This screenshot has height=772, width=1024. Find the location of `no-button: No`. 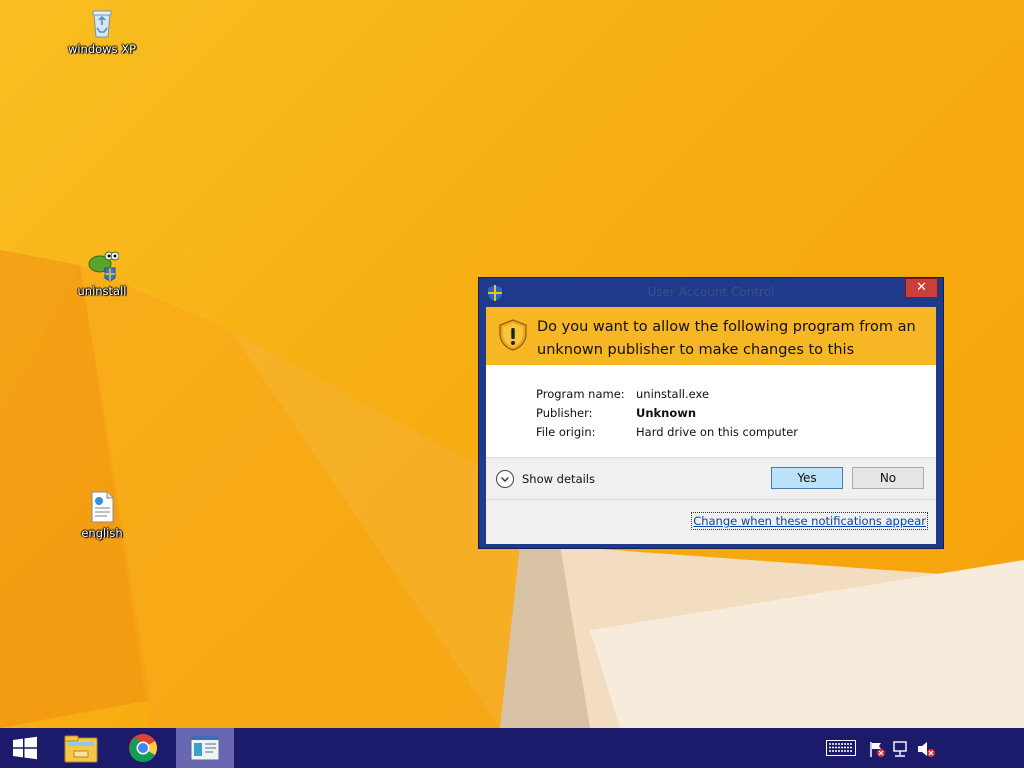

no-button: No is located at coordinates (888, 478).